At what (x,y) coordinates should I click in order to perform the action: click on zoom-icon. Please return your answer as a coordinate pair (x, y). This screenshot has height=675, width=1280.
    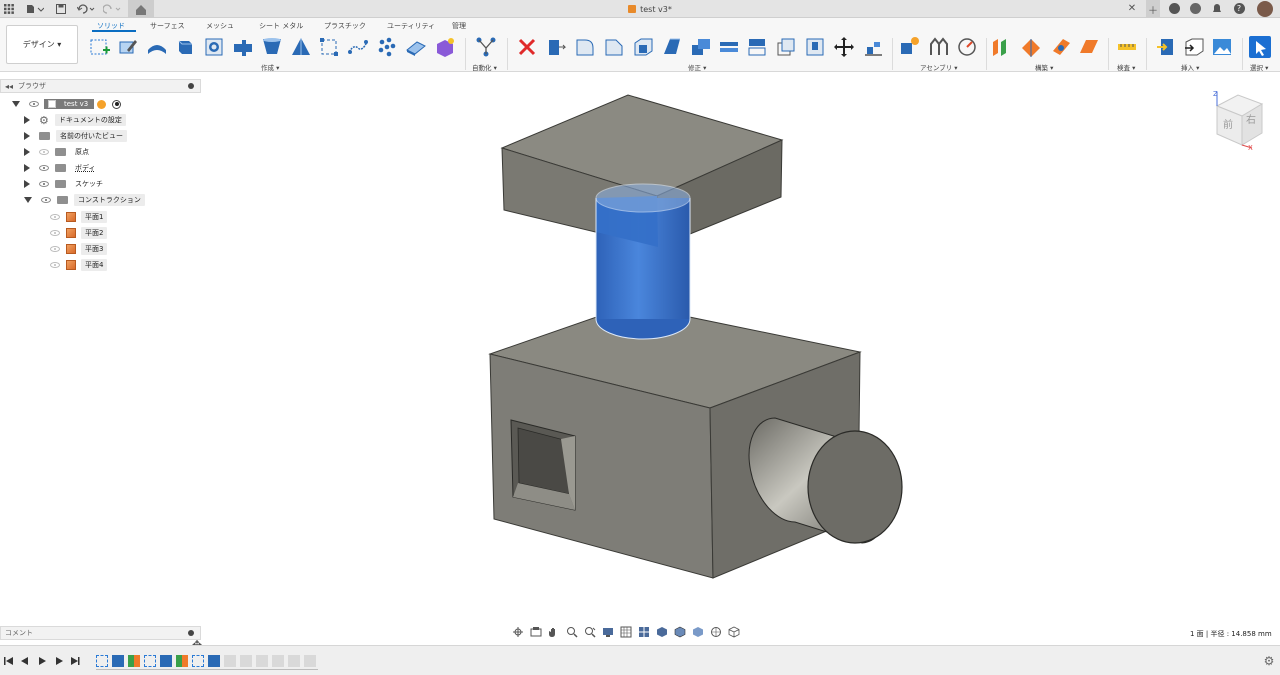
    Looking at the image, I should click on (572, 632).